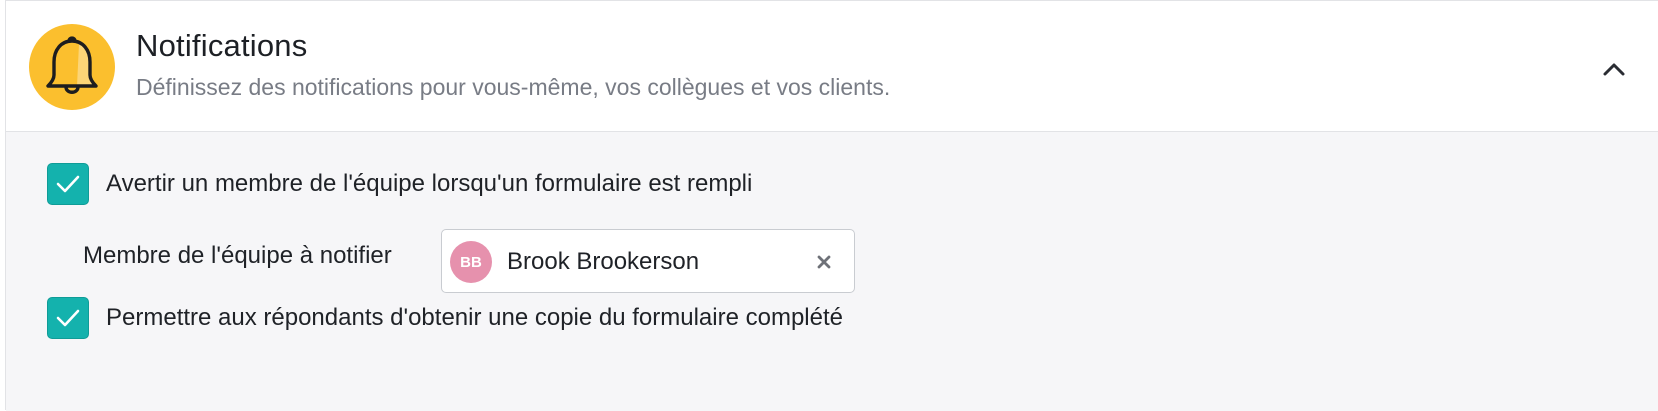 The height and width of the screenshot is (411, 1658). What do you see at coordinates (222, 45) in the screenshot?
I see `panel-title: Notifications` at bounding box center [222, 45].